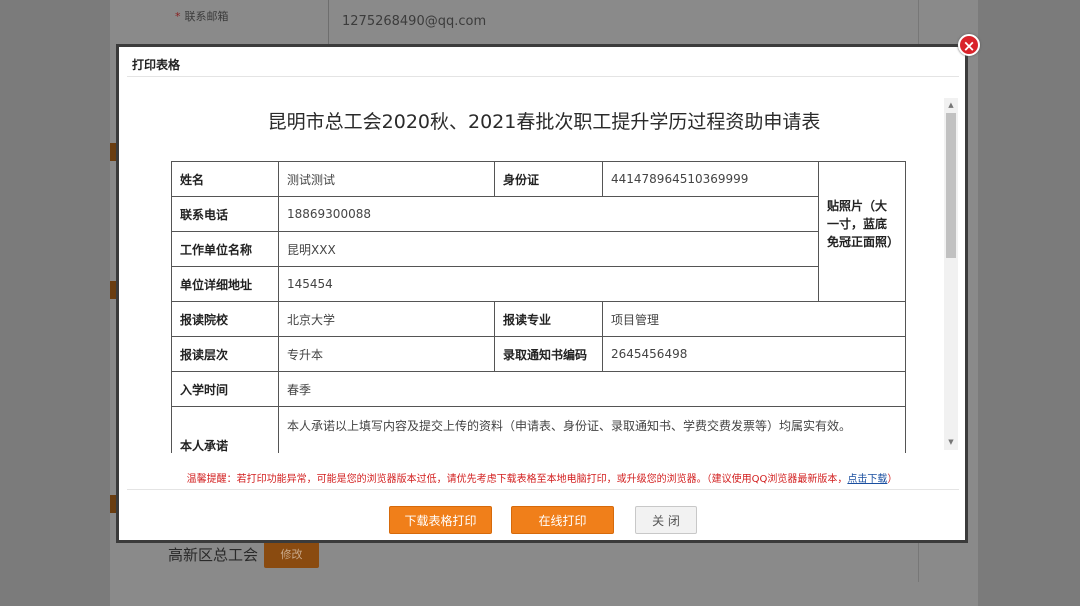 The image size is (1080, 606). What do you see at coordinates (867, 479) in the screenshot?
I see `download-link: 点击下载` at bounding box center [867, 479].